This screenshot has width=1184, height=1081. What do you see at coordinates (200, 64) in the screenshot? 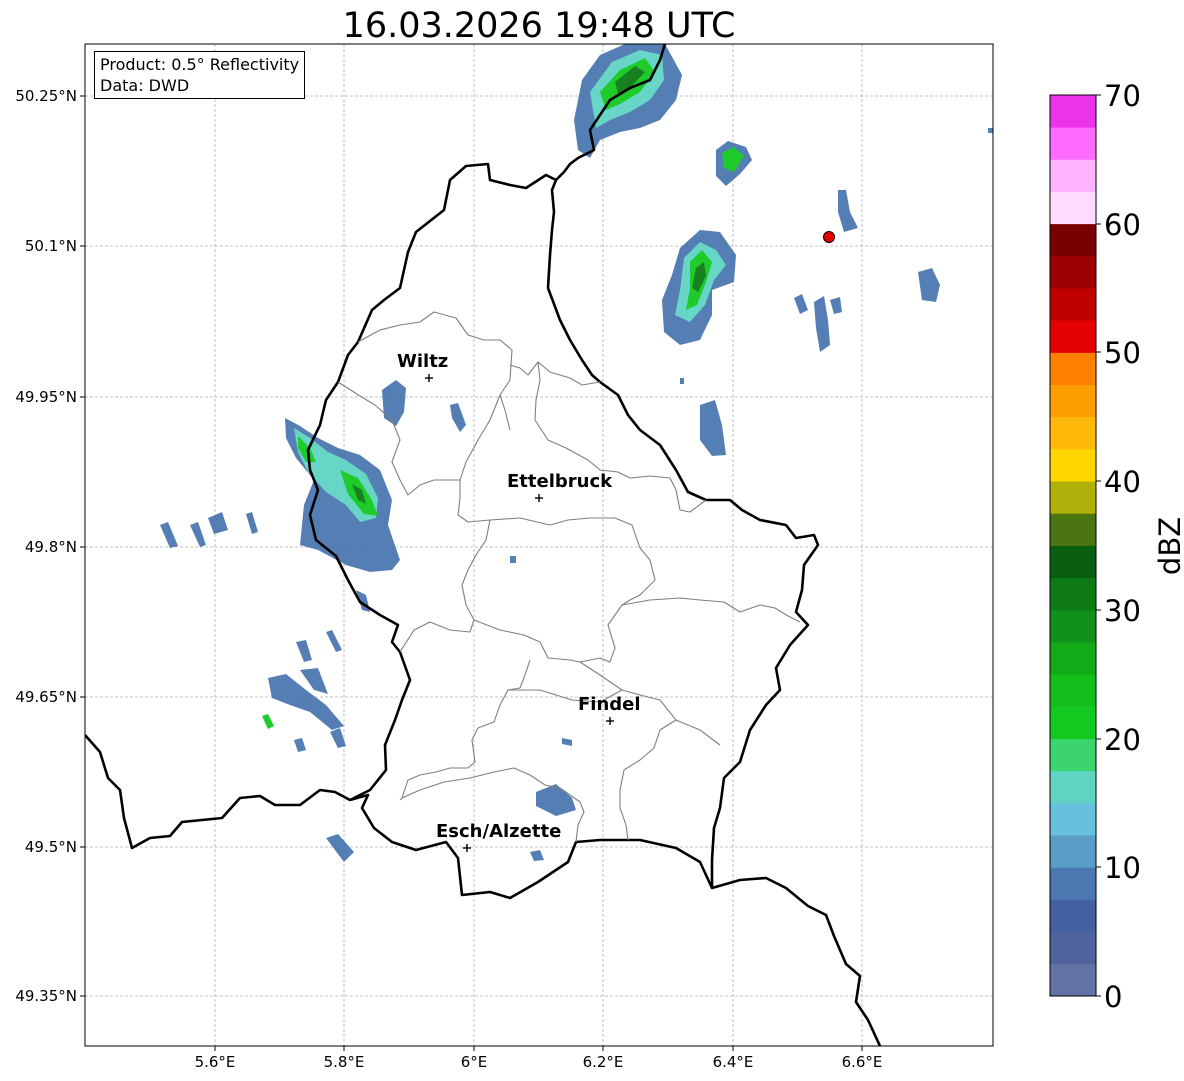
I see `product-label: Product: 0.5° Reflectivity` at bounding box center [200, 64].